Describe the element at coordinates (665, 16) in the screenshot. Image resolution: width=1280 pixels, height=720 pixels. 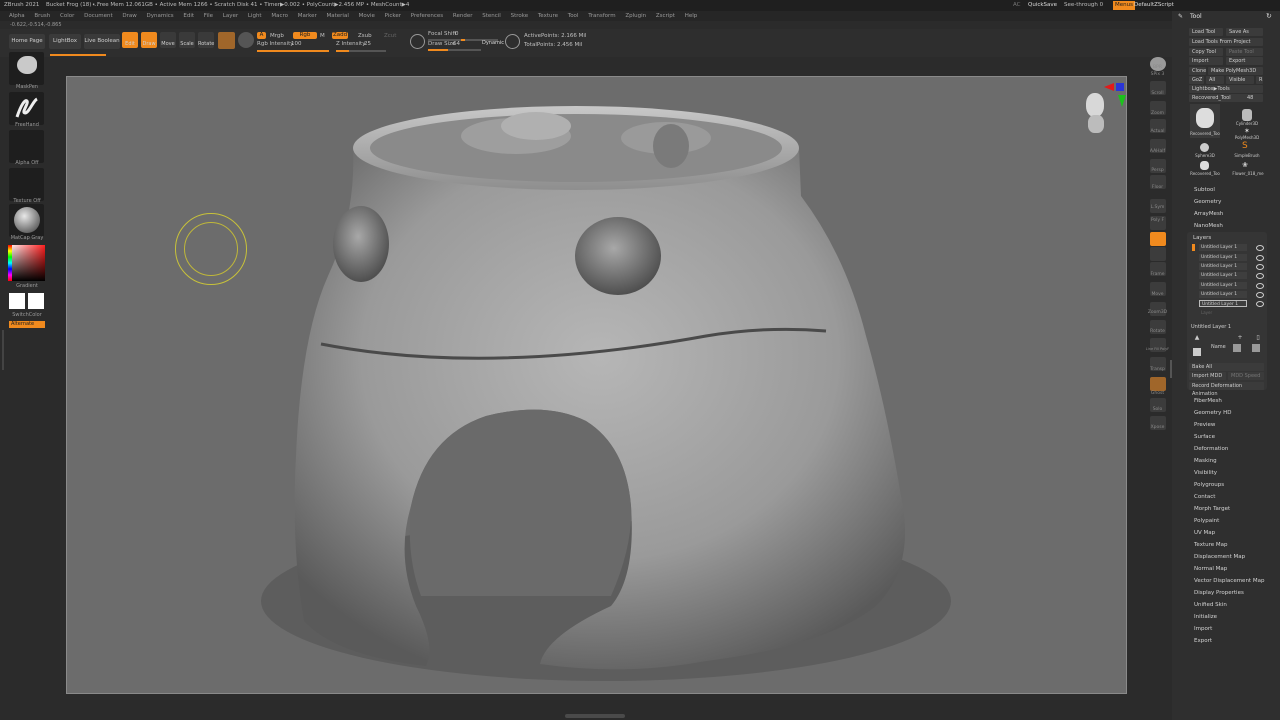
I see `menu-zscript: Zscript` at that location.